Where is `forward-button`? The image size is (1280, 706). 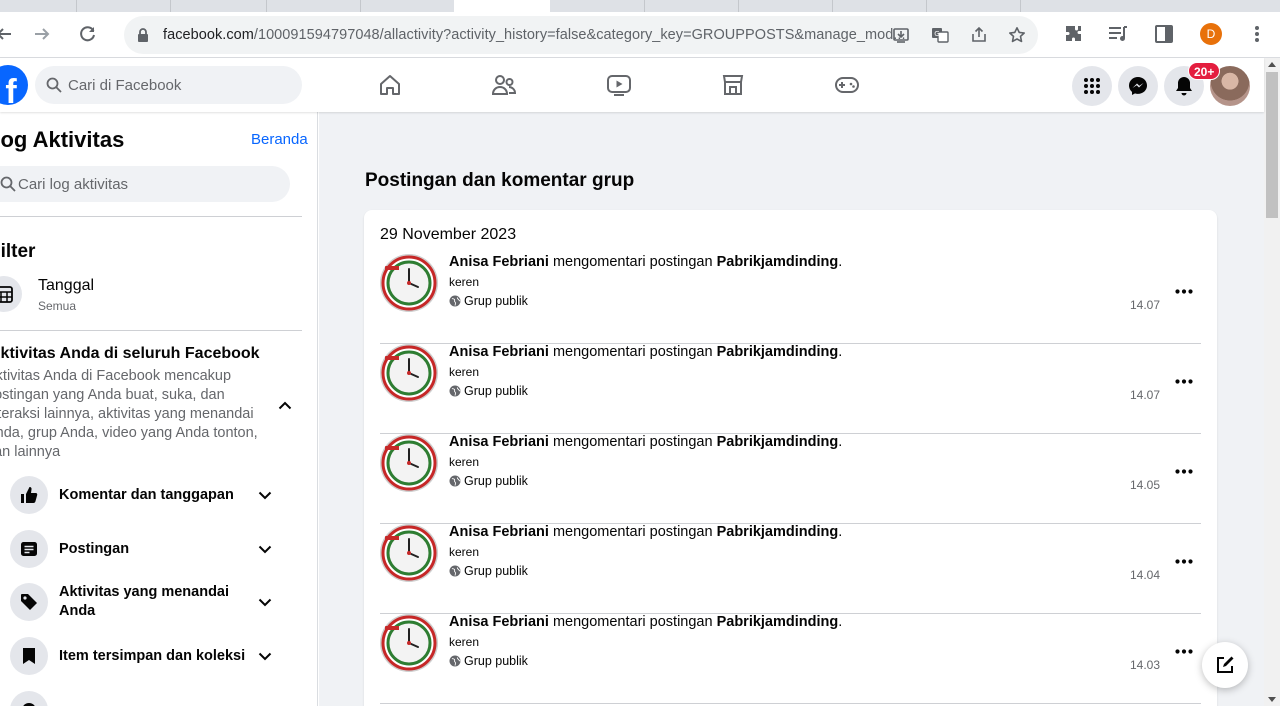
forward-button is located at coordinates (42, 34).